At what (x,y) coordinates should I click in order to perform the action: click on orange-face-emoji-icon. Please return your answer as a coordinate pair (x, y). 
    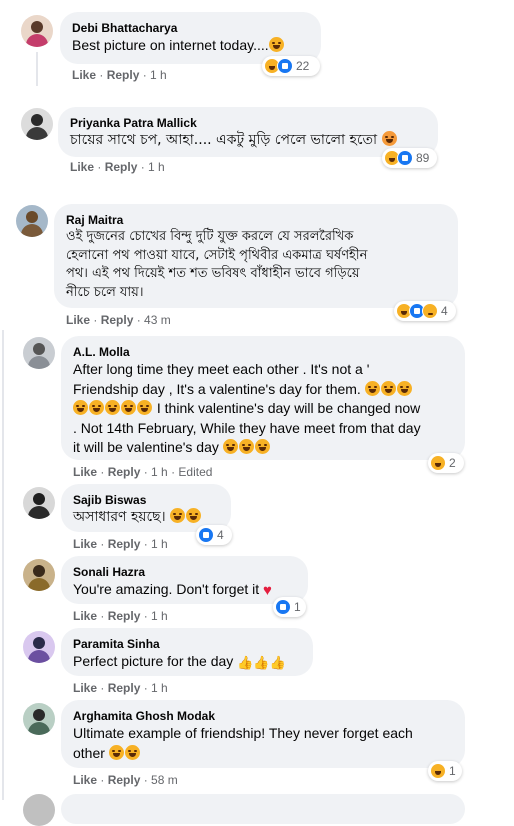
    Looking at the image, I should click on (389, 138).